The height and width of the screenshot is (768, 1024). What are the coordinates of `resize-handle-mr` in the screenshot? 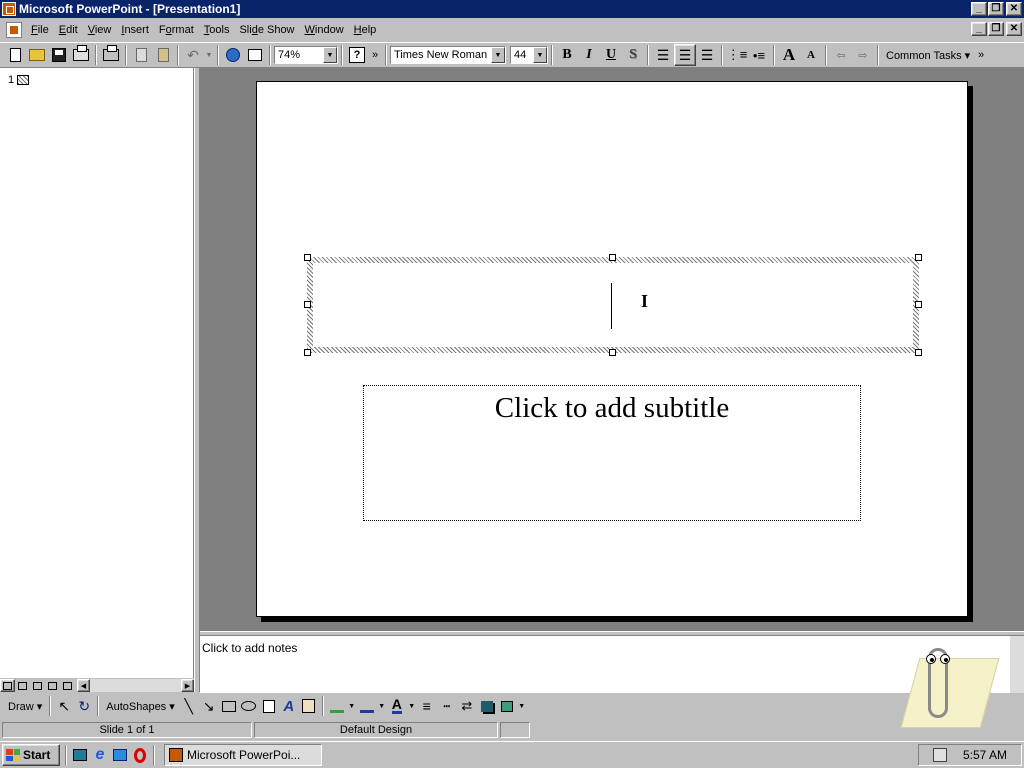 It's located at (918, 304).